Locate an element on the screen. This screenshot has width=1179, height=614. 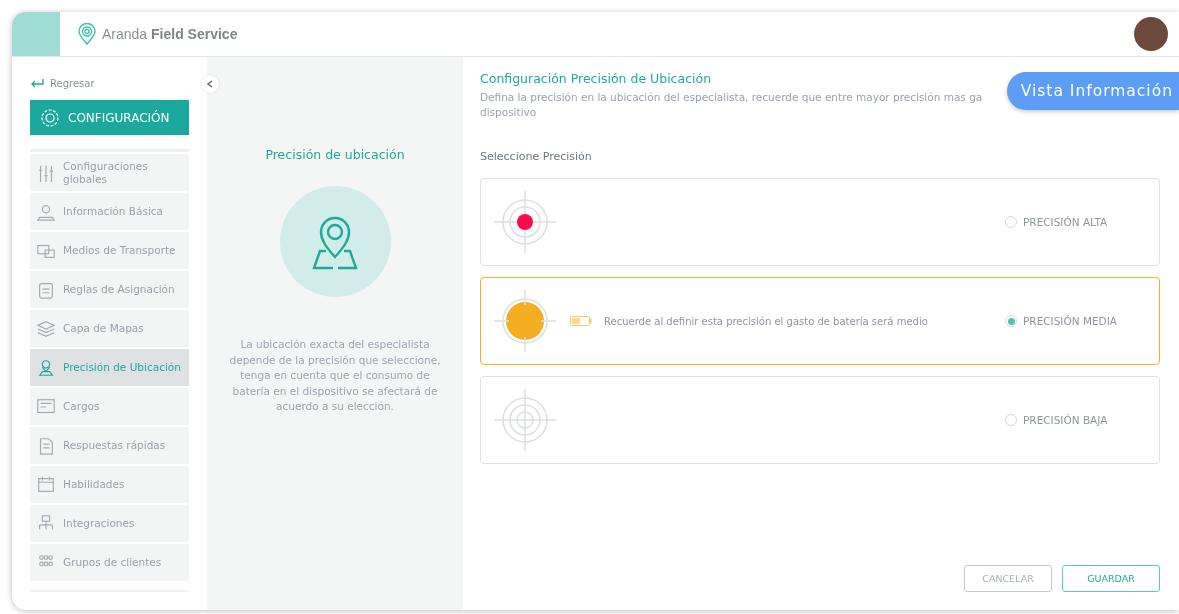
header-accent is located at coordinates (36, 34).